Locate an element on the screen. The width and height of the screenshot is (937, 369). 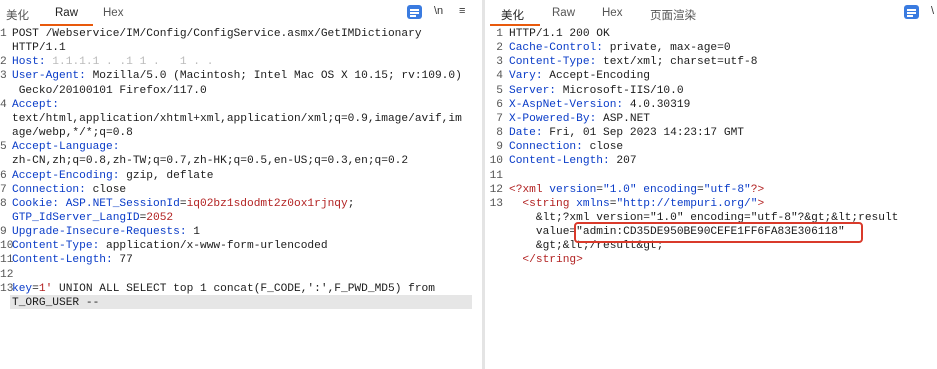
code-line: Server: Microsoft-IIS/10.0 is located at coordinates (596, 91).